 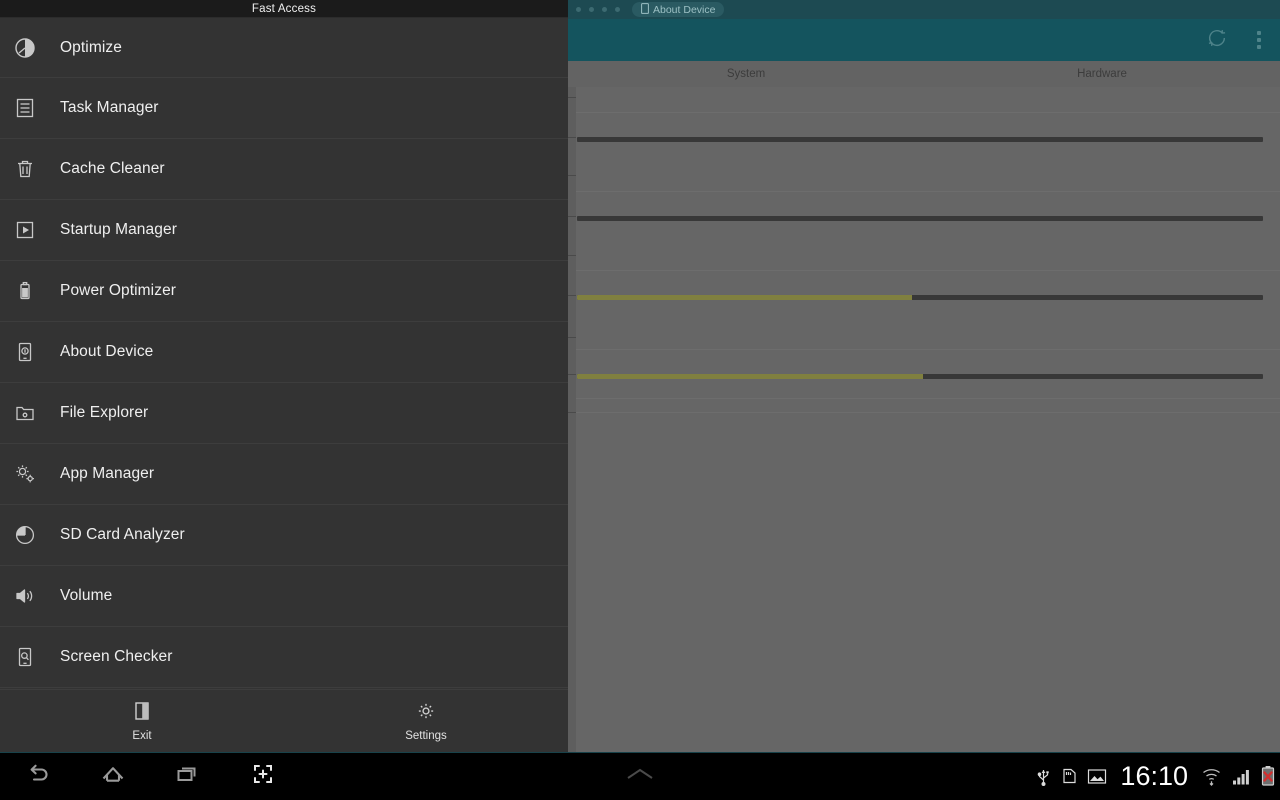 What do you see at coordinates (1043, 776) in the screenshot?
I see `usb-icon` at bounding box center [1043, 776].